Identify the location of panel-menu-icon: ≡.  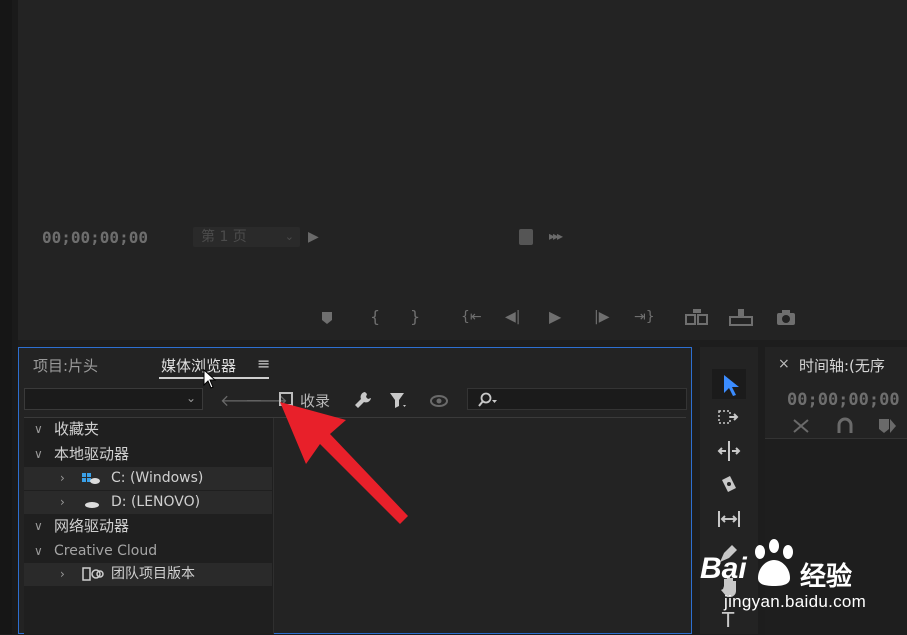
(263, 363).